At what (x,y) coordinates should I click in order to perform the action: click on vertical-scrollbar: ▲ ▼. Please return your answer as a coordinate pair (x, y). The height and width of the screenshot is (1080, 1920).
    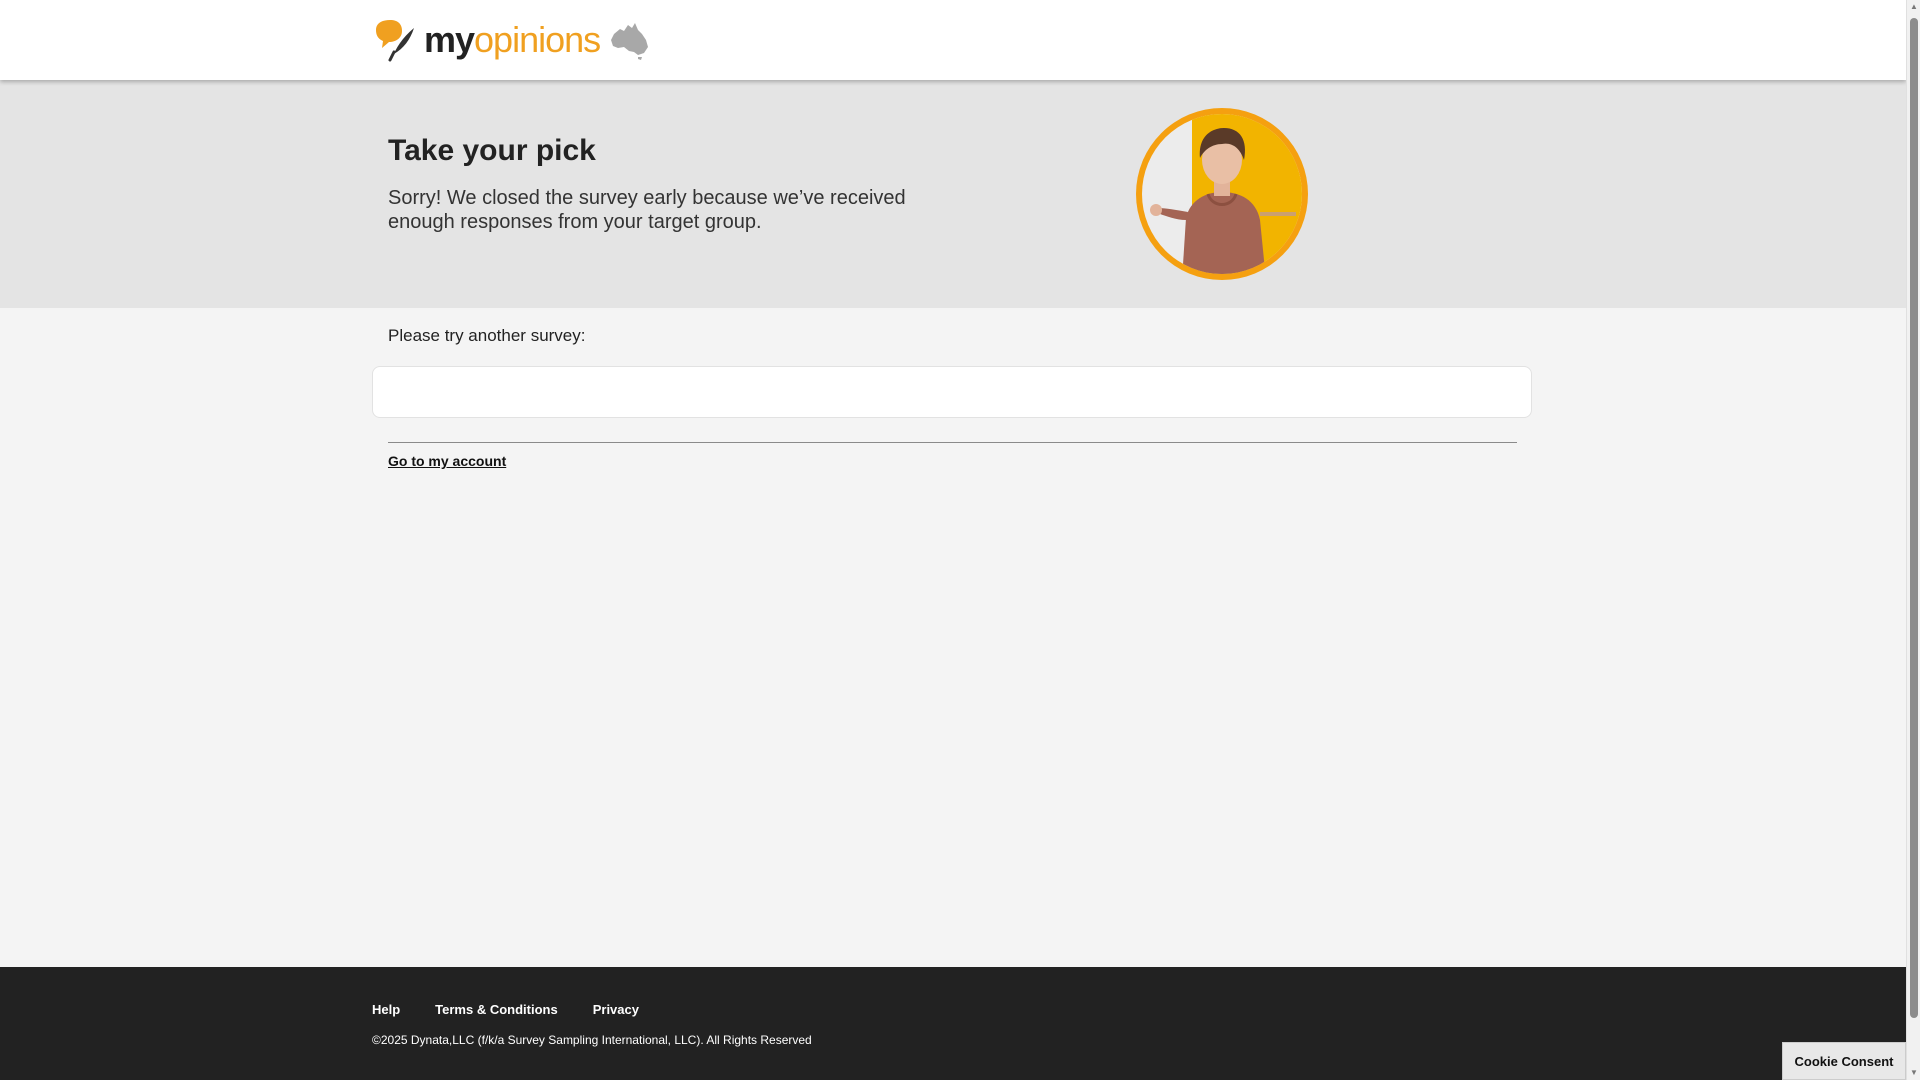
    Looking at the image, I should click on (1913, 540).